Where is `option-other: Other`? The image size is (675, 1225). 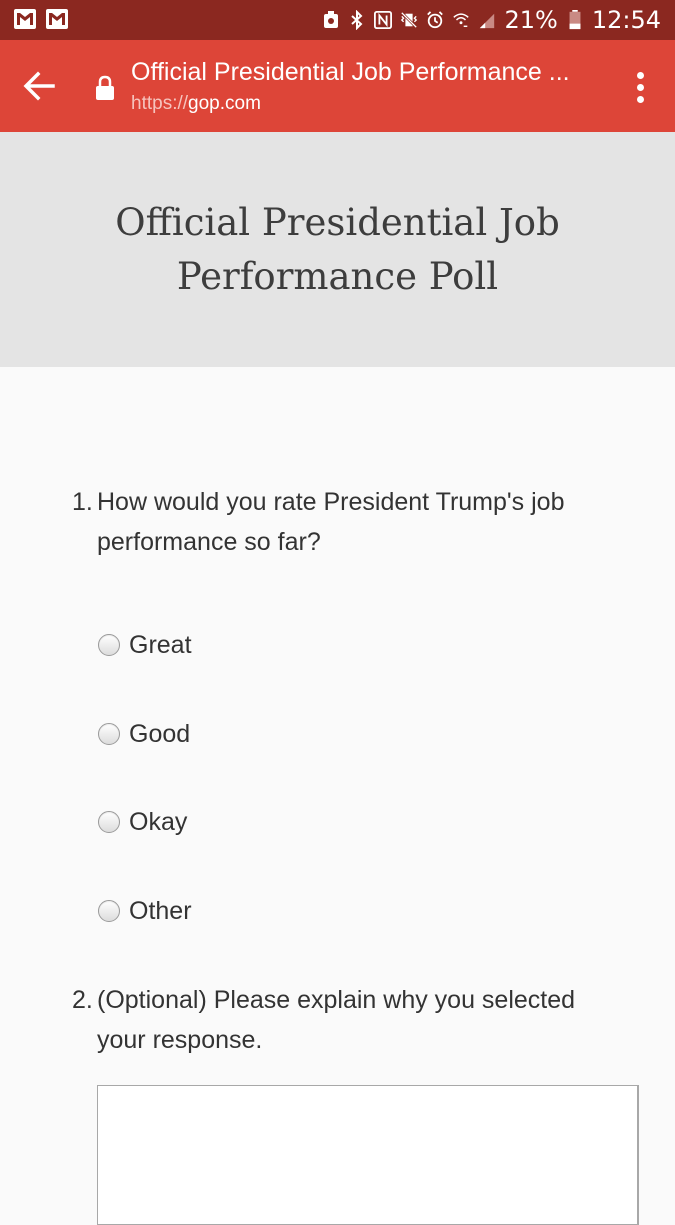 option-other: Other is located at coordinates (145, 911).